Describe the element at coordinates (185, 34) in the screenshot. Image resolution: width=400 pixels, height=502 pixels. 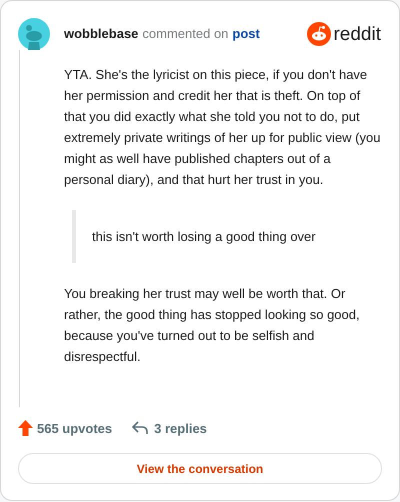
I see `action-text: commented on` at that location.